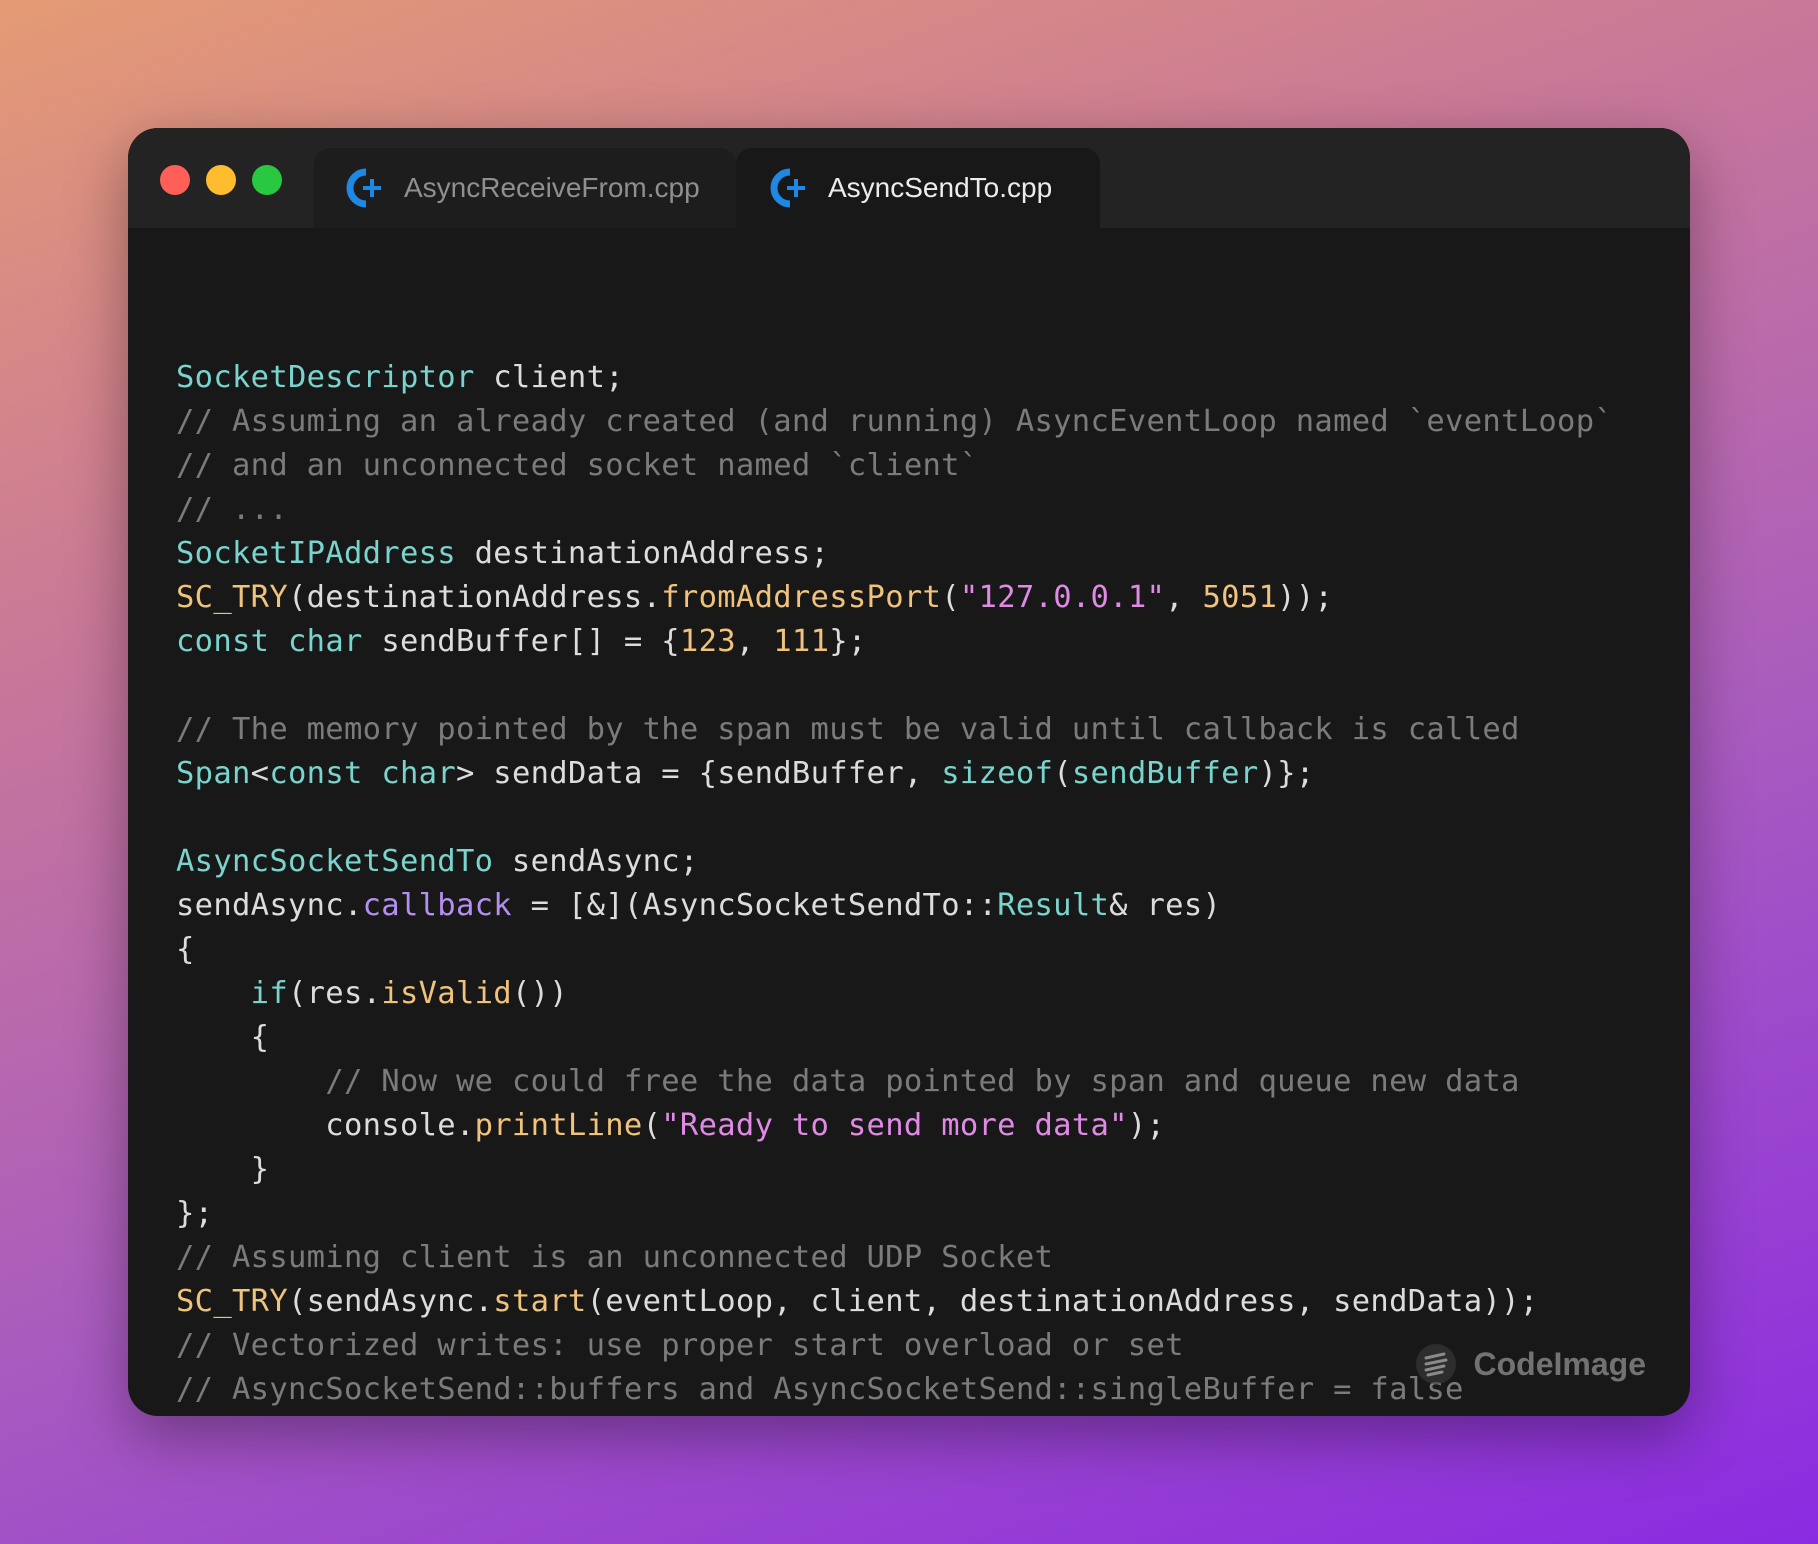 Image resolution: width=1818 pixels, height=1544 pixels. I want to click on code-token: & res), so click(1165, 905).